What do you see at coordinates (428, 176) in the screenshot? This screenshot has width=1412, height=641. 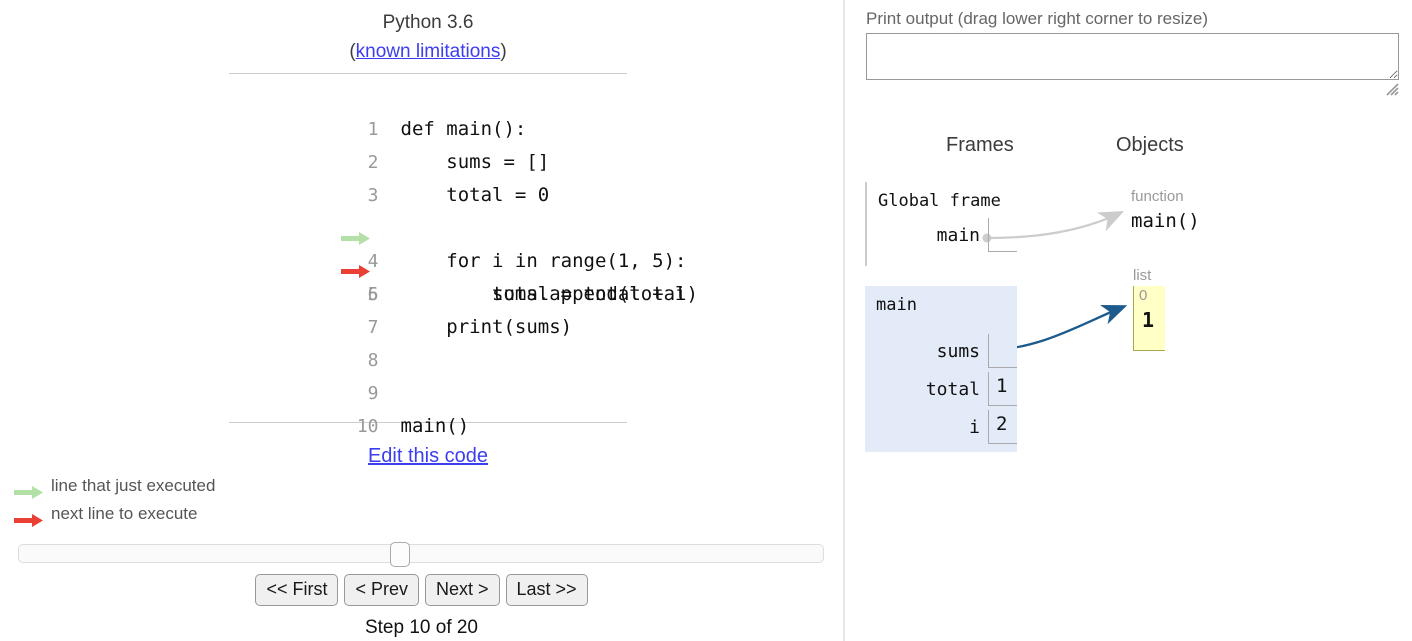 I see `code-line: 3 total = 0` at bounding box center [428, 176].